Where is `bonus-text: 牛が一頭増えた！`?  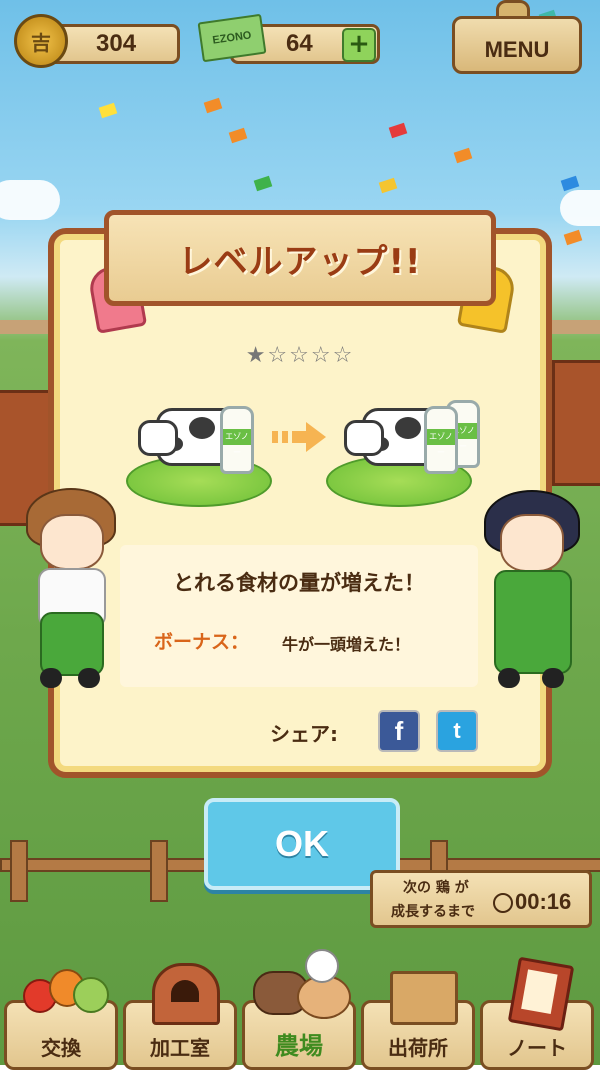
bonus-text: 牛が一頭増えた！ is located at coordinates (346, 644).